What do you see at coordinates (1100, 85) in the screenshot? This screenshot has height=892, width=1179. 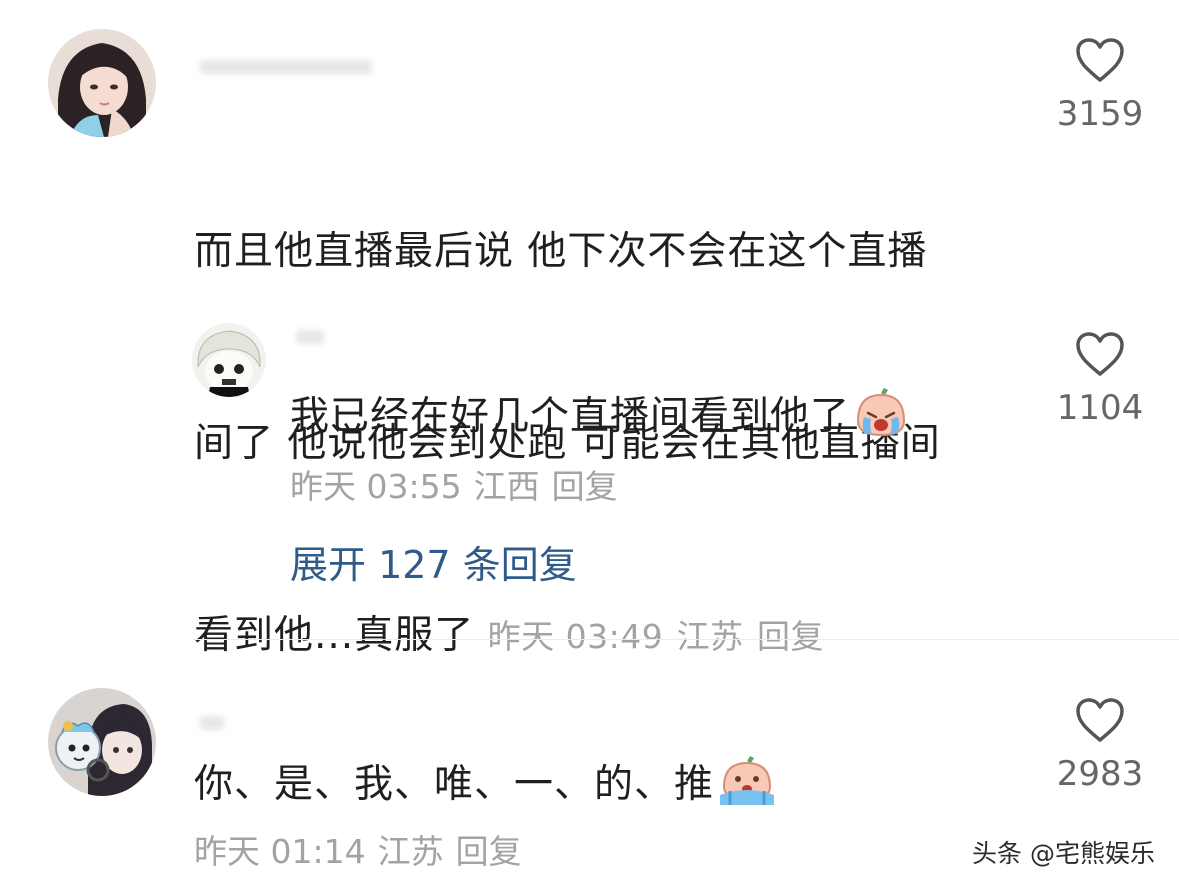 I see `like-button: 3159` at bounding box center [1100, 85].